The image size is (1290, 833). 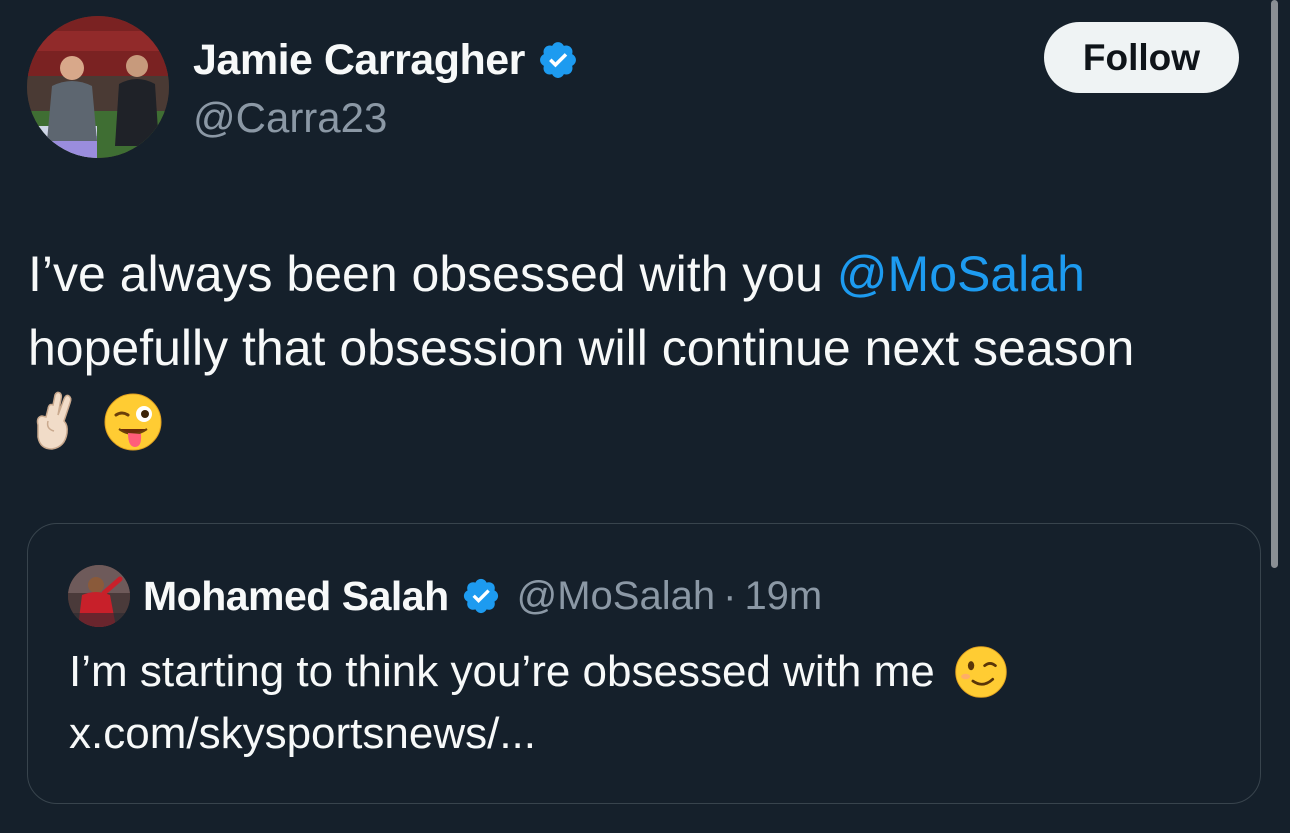 I want to click on quoted-author-avatar, so click(x=99, y=596).